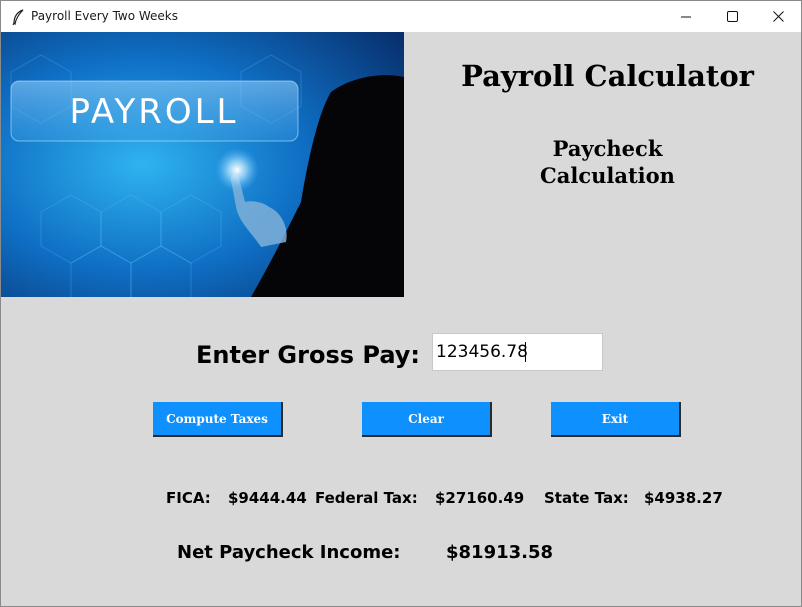 The height and width of the screenshot is (607, 802). I want to click on gross-pay-input, so click(517, 352).